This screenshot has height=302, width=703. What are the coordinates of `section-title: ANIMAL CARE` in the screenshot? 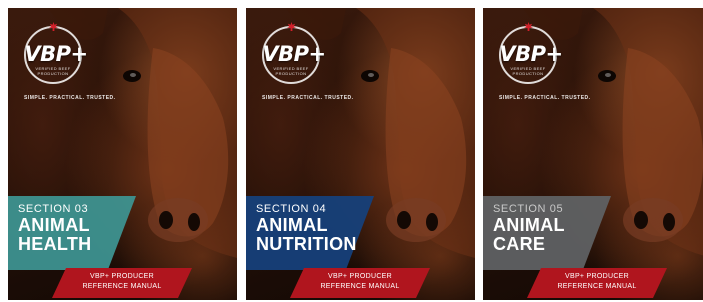 It's located at (529, 235).